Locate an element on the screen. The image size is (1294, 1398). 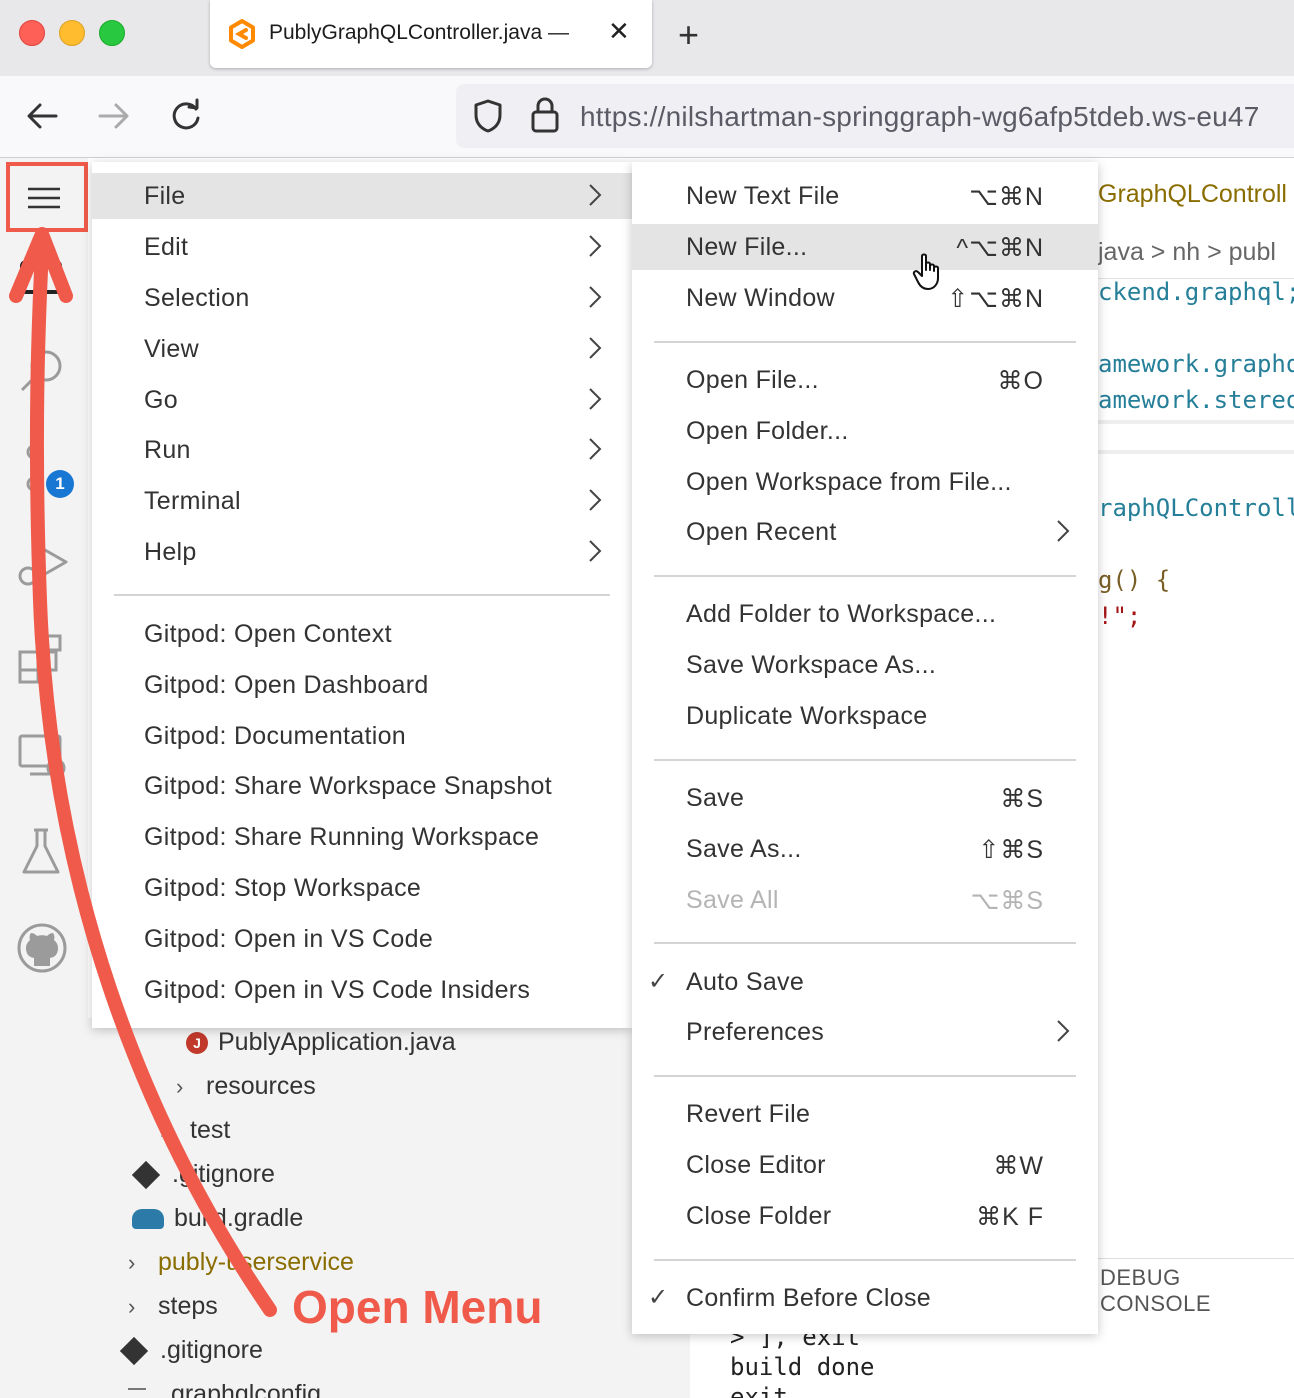
close-window-button is located at coordinates (32, 33).